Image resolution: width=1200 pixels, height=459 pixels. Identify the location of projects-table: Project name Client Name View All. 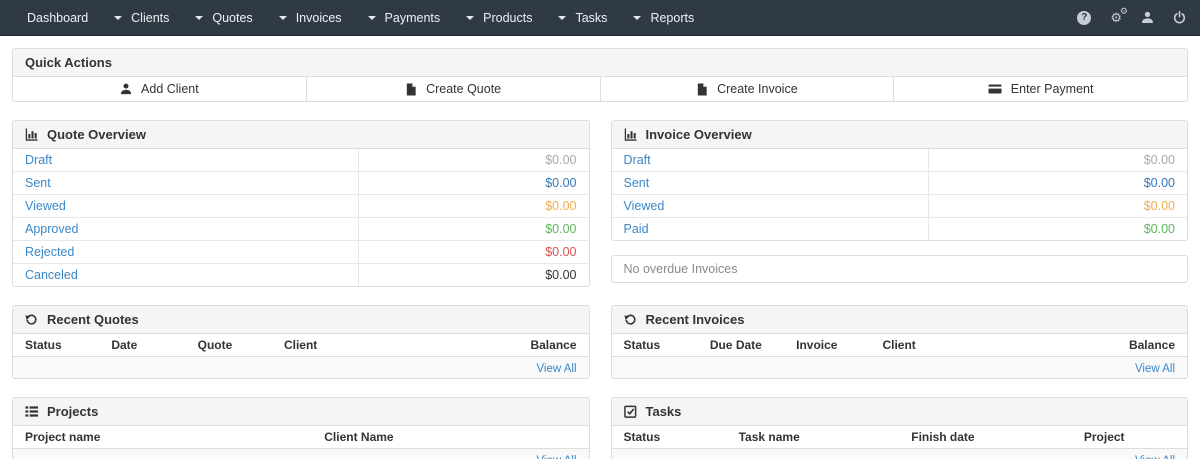
(301, 442).